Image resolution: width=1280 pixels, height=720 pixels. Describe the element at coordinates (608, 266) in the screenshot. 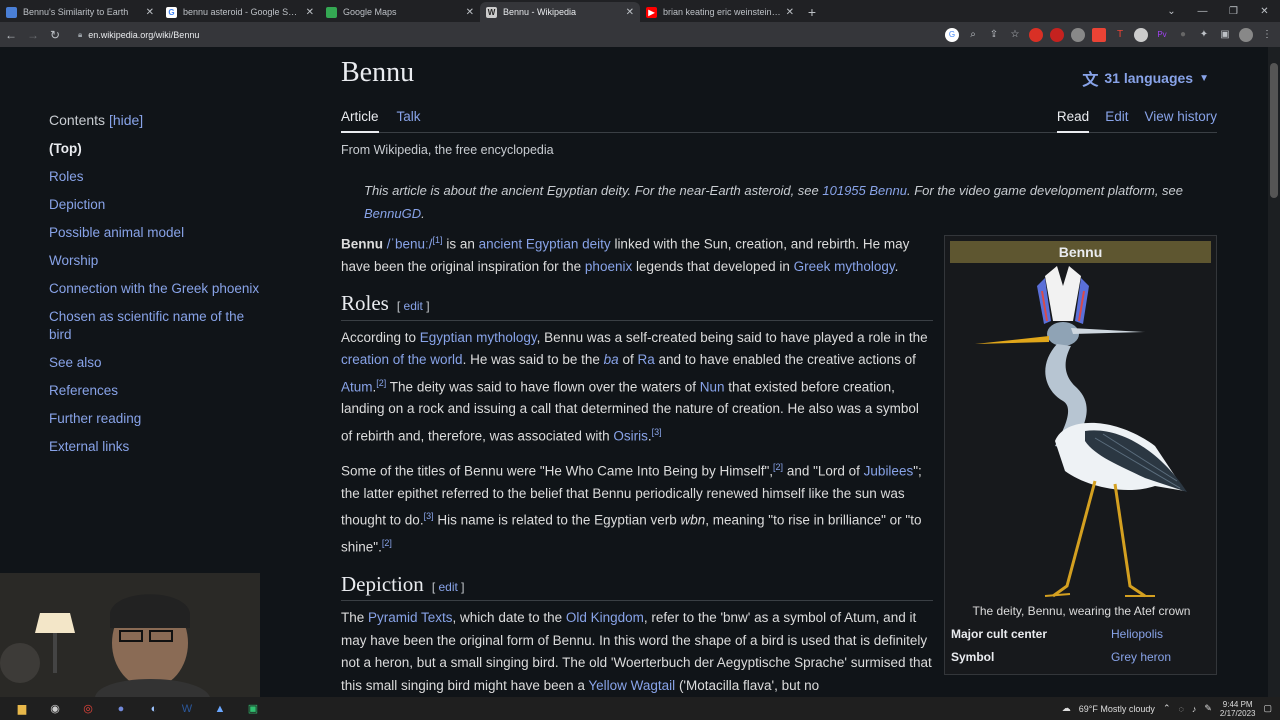

I see `link-phoenix: phoenix` at that location.